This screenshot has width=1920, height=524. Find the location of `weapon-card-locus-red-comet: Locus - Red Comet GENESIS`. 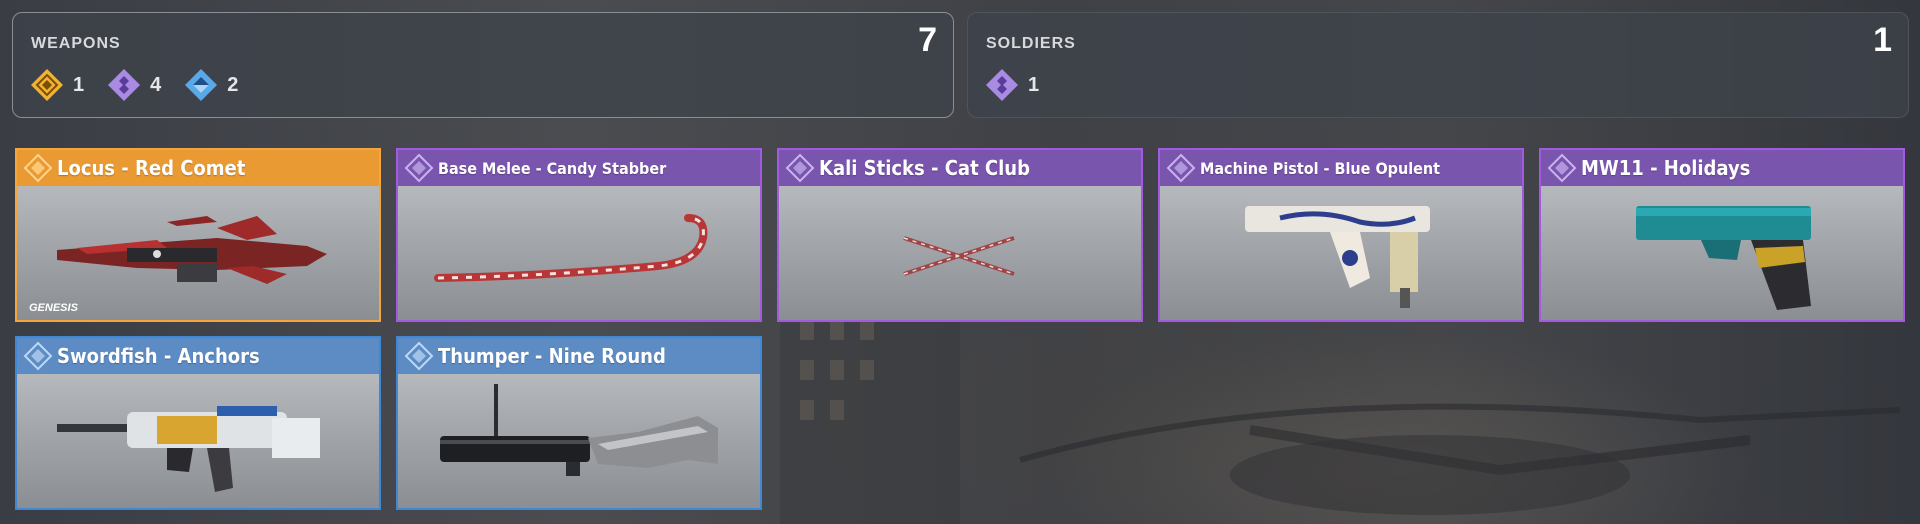

weapon-card-locus-red-comet: Locus - Red Comet GENESIS is located at coordinates (198, 235).